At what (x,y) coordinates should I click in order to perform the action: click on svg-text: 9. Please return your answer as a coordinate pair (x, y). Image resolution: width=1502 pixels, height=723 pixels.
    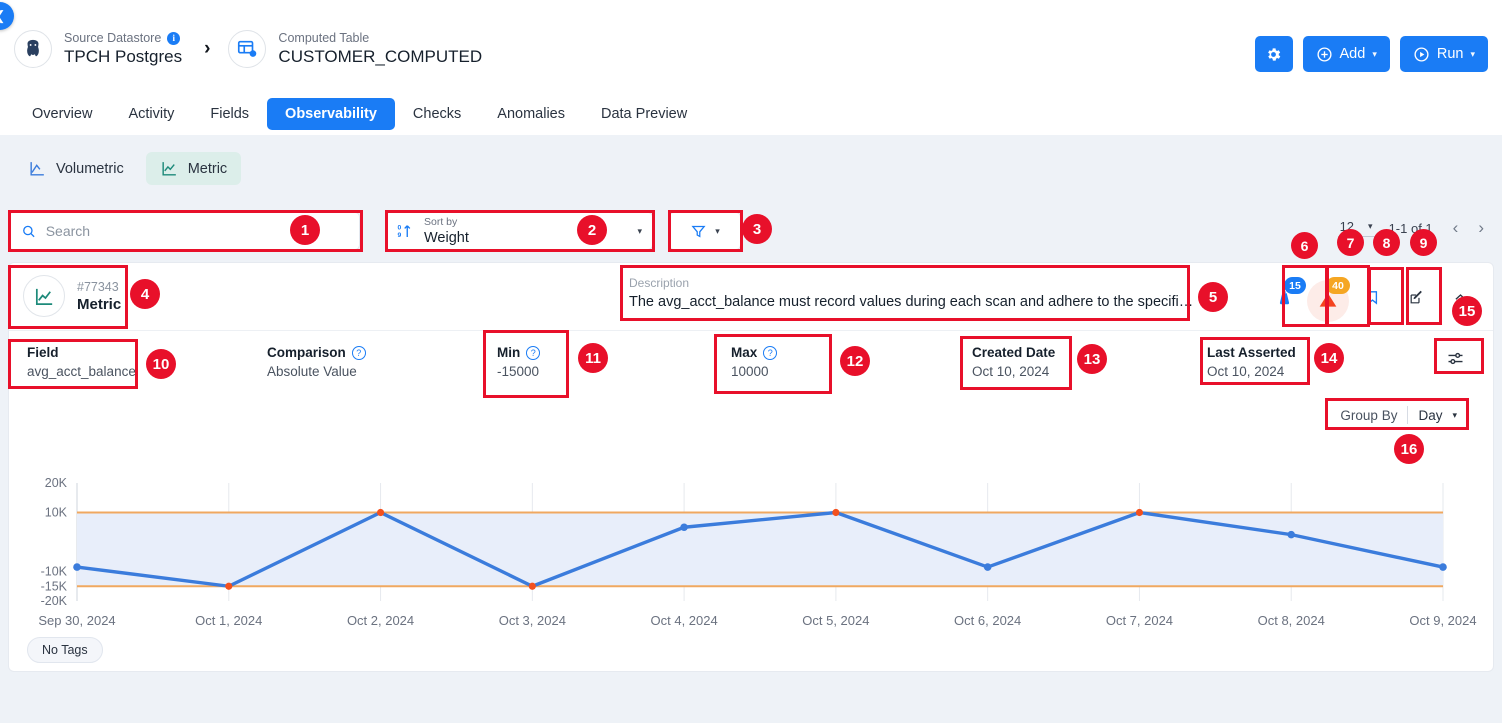
    Looking at the image, I should click on (400, 235).